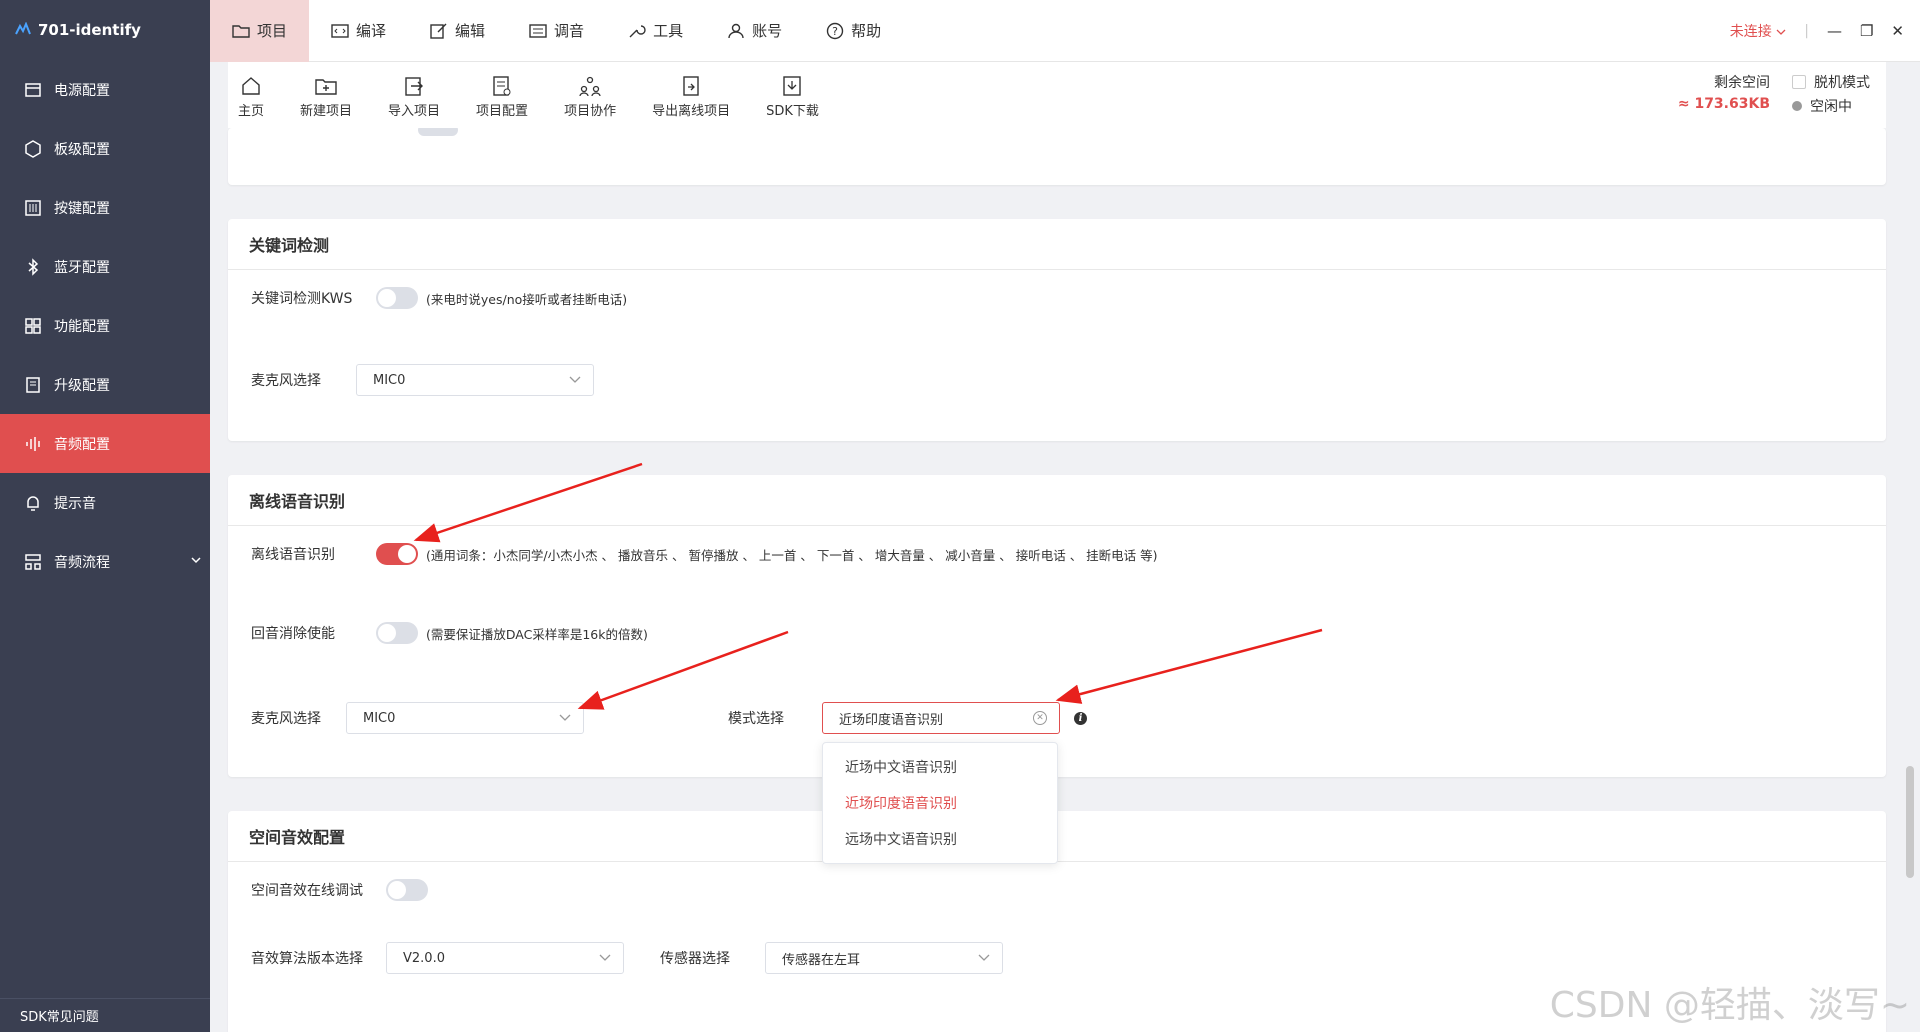  Describe the element at coordinates (293, 555) in the screenshot. I see `asr-label: 离线语音识别` at that location.